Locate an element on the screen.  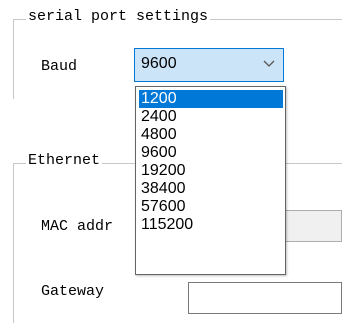
baud-selected-value: 9600 is located at coordinates (159, 63).